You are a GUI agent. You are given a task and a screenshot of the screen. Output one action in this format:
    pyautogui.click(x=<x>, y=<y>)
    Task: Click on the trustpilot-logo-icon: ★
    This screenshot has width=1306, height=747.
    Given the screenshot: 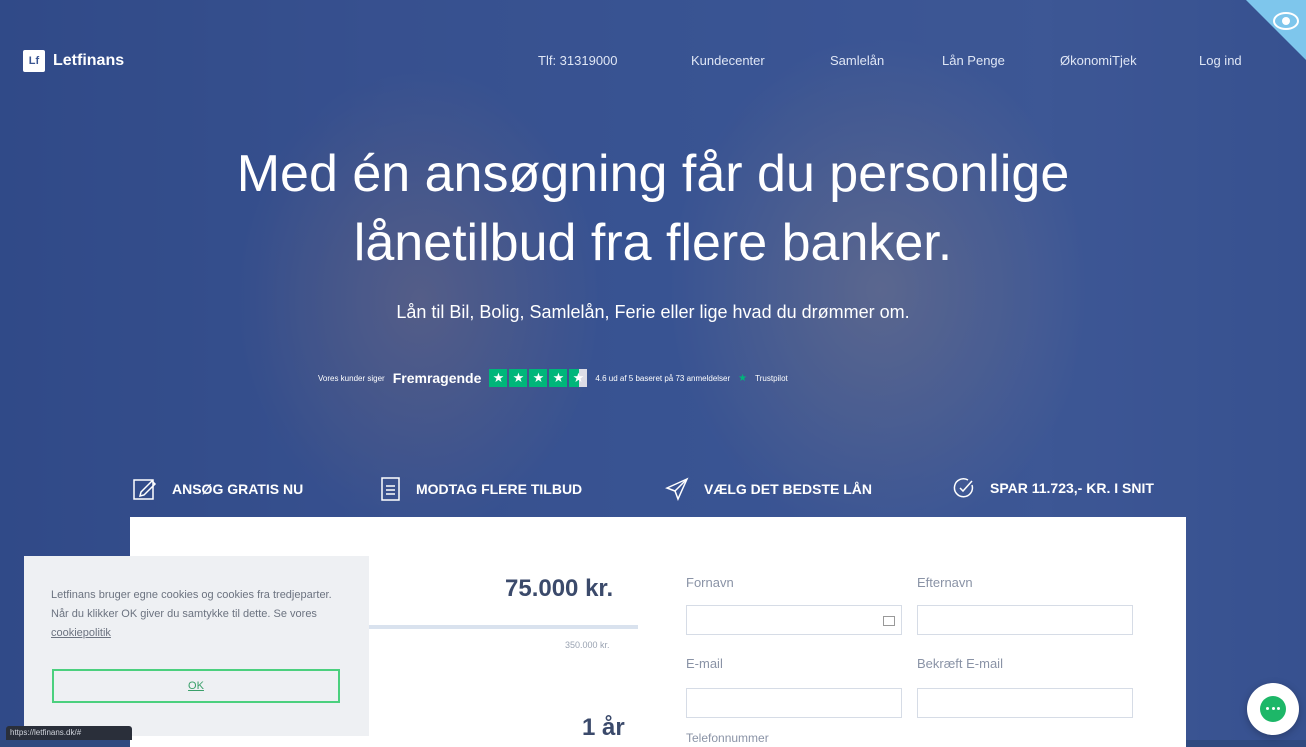 What is the action you would take?
    pyautogui.click(x=743, y=378)
    